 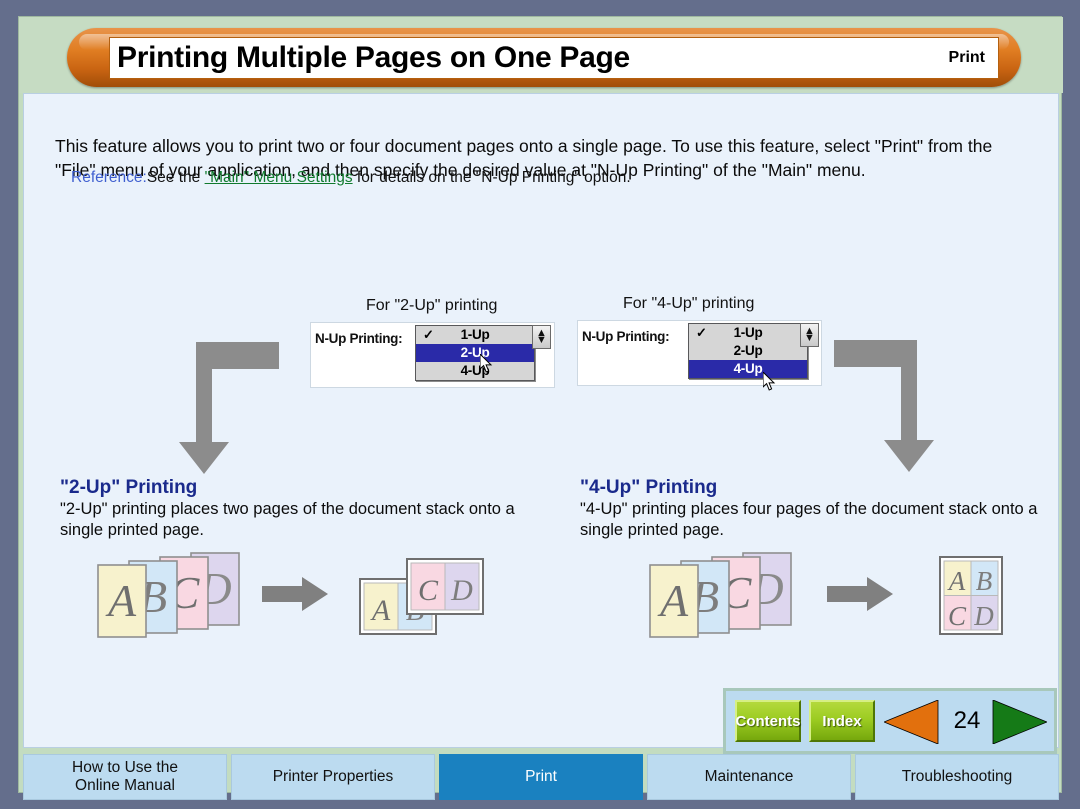 What do you see at coordinates (129, 487) in the screenshot?
I see `heading-2up: "2-Up" Printing` at bounding box center [129, 487].